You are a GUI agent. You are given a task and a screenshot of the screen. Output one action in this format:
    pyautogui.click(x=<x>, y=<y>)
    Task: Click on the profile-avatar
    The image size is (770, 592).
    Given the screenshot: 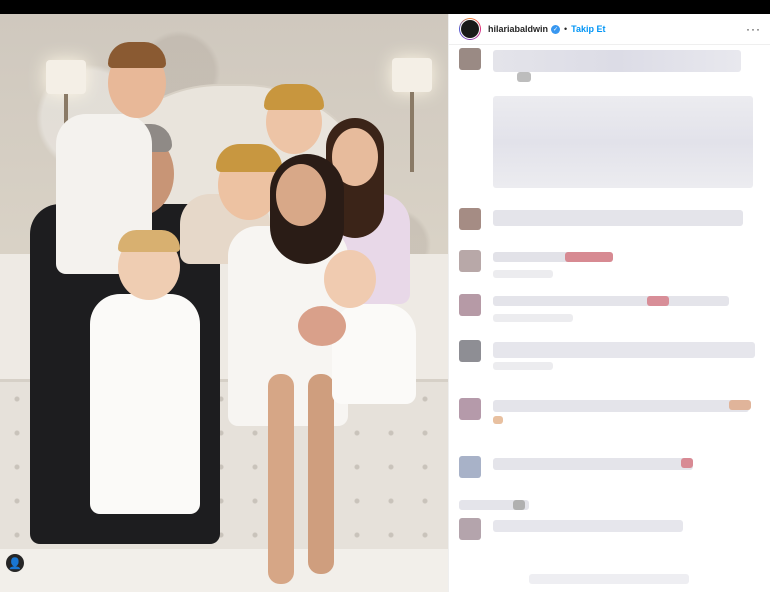 What is the action you would take?
    pyautogui.click(x=470, y=29)
    